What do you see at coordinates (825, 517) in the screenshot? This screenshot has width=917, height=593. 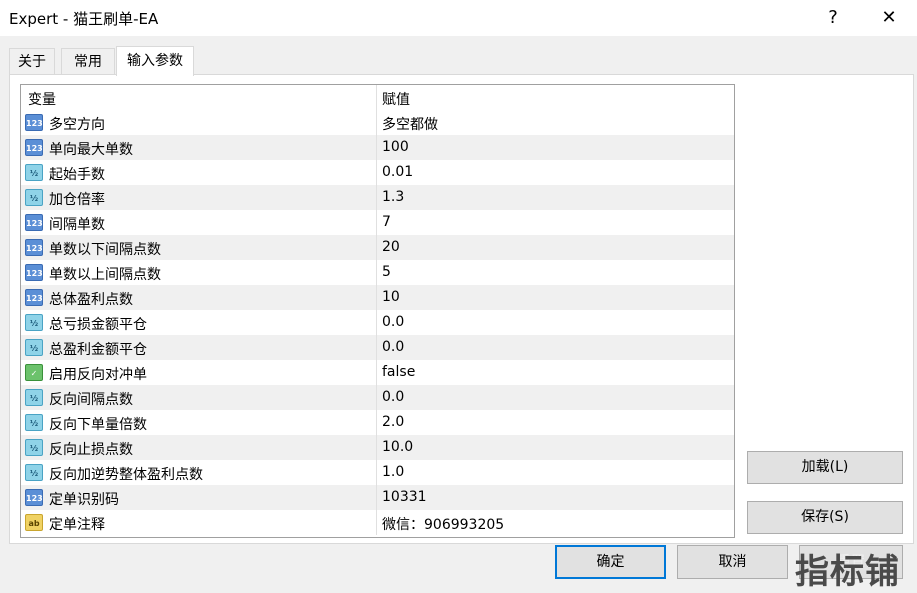 I see `save-button: 保存(S)` at bounding box center [825, 517].